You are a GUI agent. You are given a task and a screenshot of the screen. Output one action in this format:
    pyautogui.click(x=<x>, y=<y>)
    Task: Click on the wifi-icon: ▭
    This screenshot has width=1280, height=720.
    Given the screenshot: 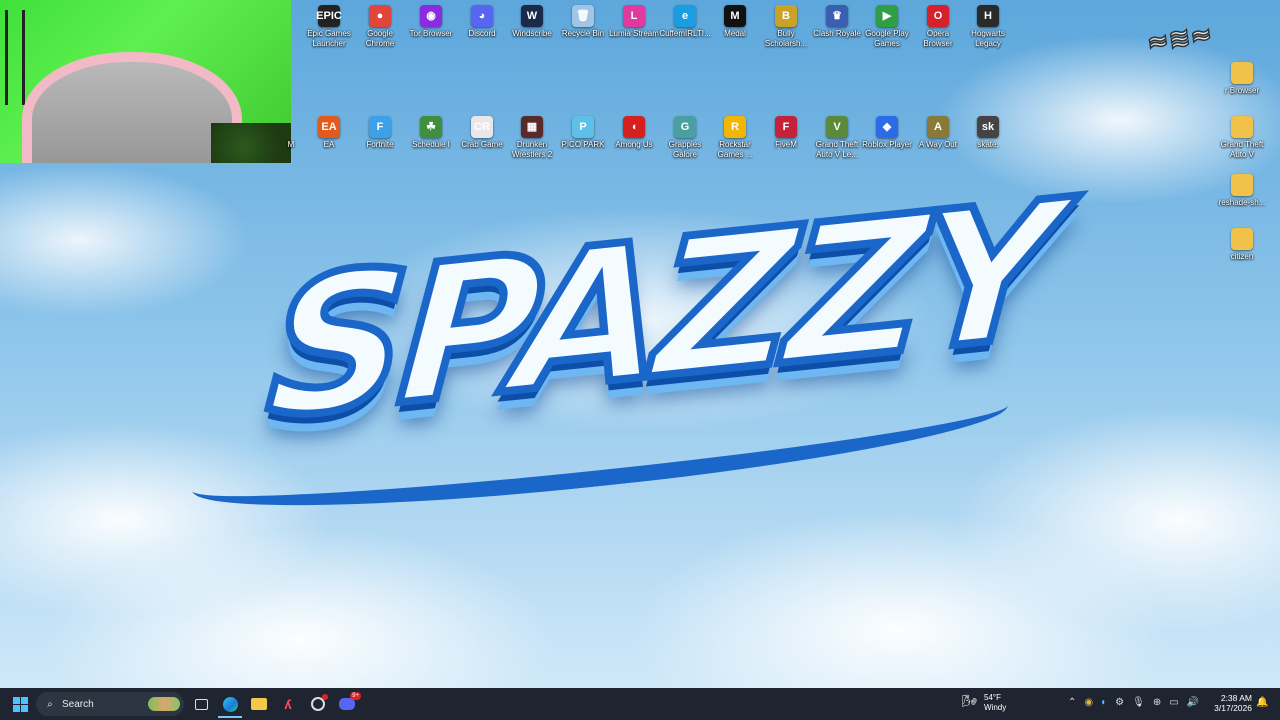 What is the action you would take?
    pyautogui.click(x=1173, y=702)
    